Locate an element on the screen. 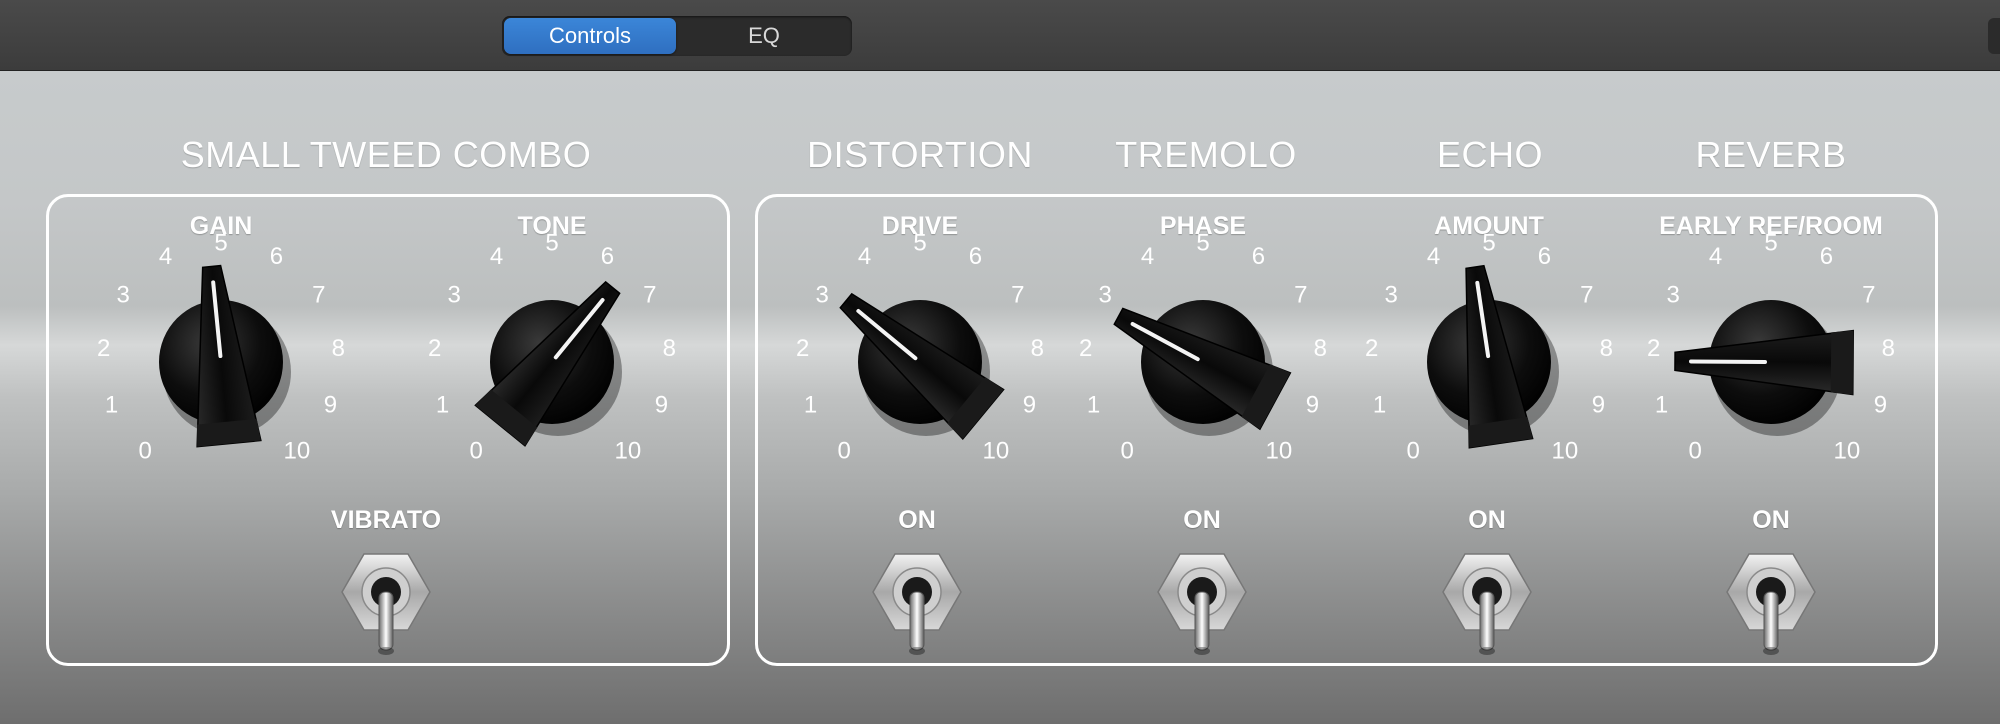 The image size is (2000, 724). tab-eq: EQ is located at coordinates (764, 36).